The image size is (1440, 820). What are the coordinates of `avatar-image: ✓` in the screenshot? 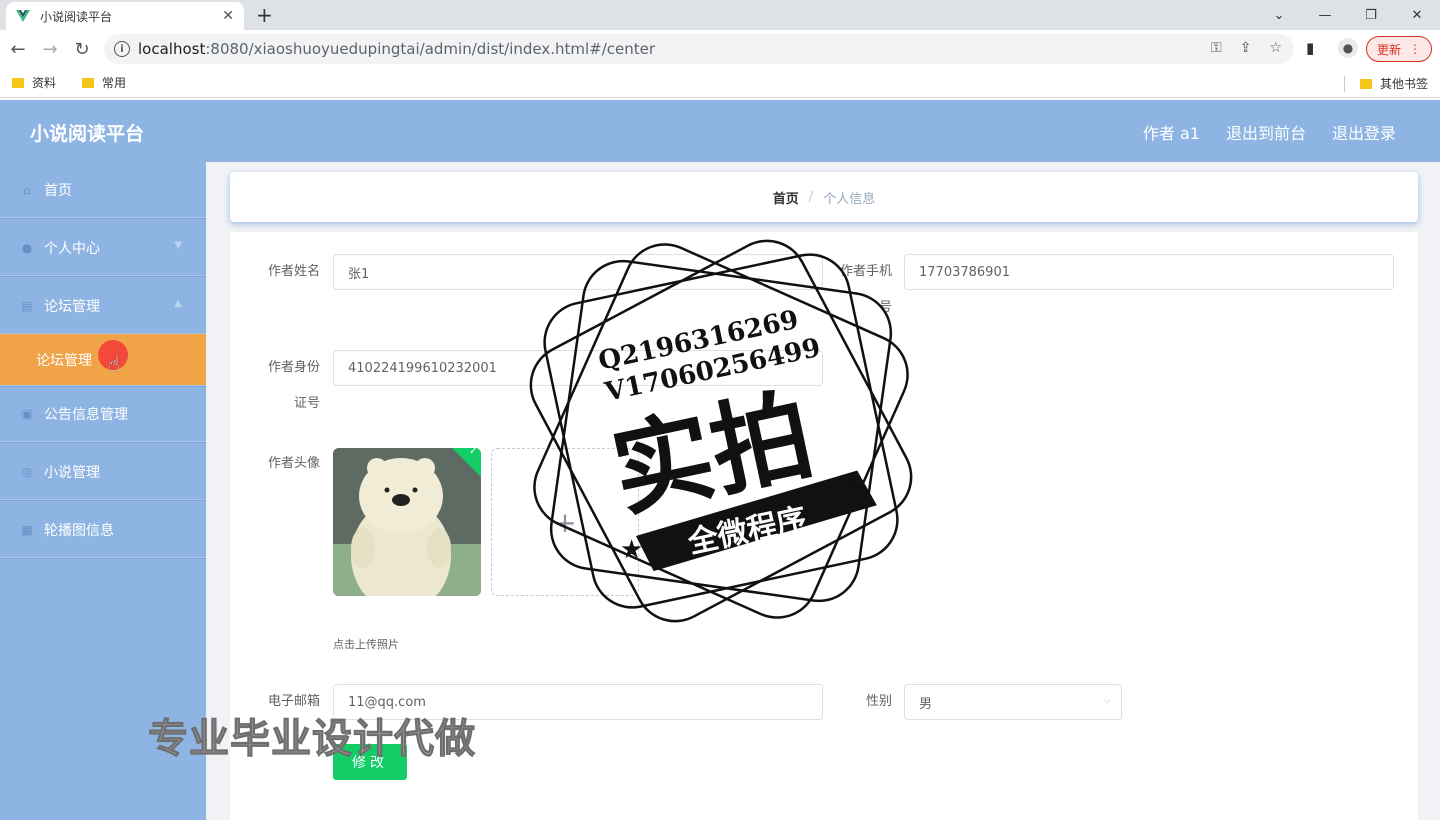 It's located at (407, 522).